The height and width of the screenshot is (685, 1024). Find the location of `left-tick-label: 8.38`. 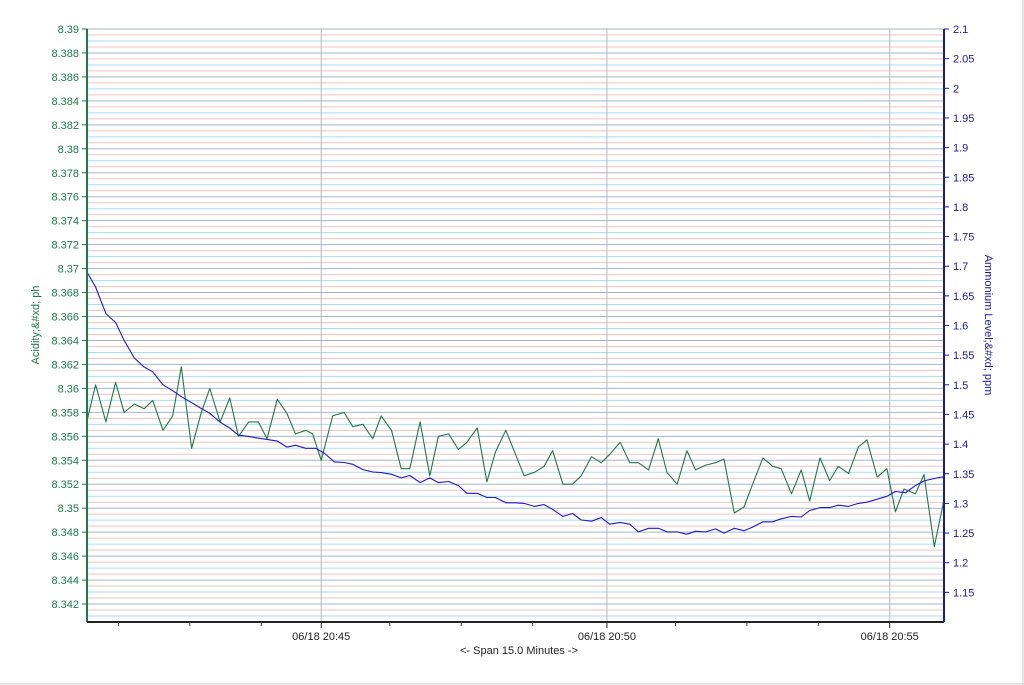

left-tick-label: 8.38 is located at coordinates (68, 150).